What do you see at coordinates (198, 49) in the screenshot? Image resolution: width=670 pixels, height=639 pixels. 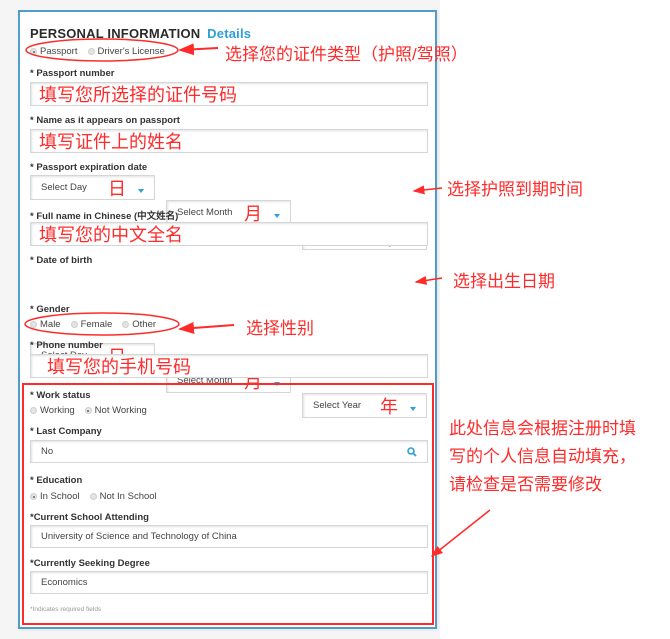 I see `arrow-id-type` at bounding box center [198, 49].